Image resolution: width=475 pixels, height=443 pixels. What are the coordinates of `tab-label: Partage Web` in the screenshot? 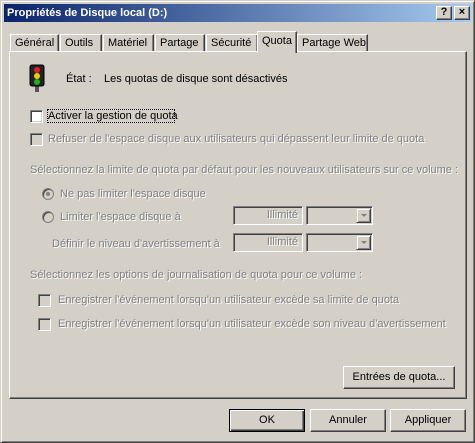 It's located at (334, 43).